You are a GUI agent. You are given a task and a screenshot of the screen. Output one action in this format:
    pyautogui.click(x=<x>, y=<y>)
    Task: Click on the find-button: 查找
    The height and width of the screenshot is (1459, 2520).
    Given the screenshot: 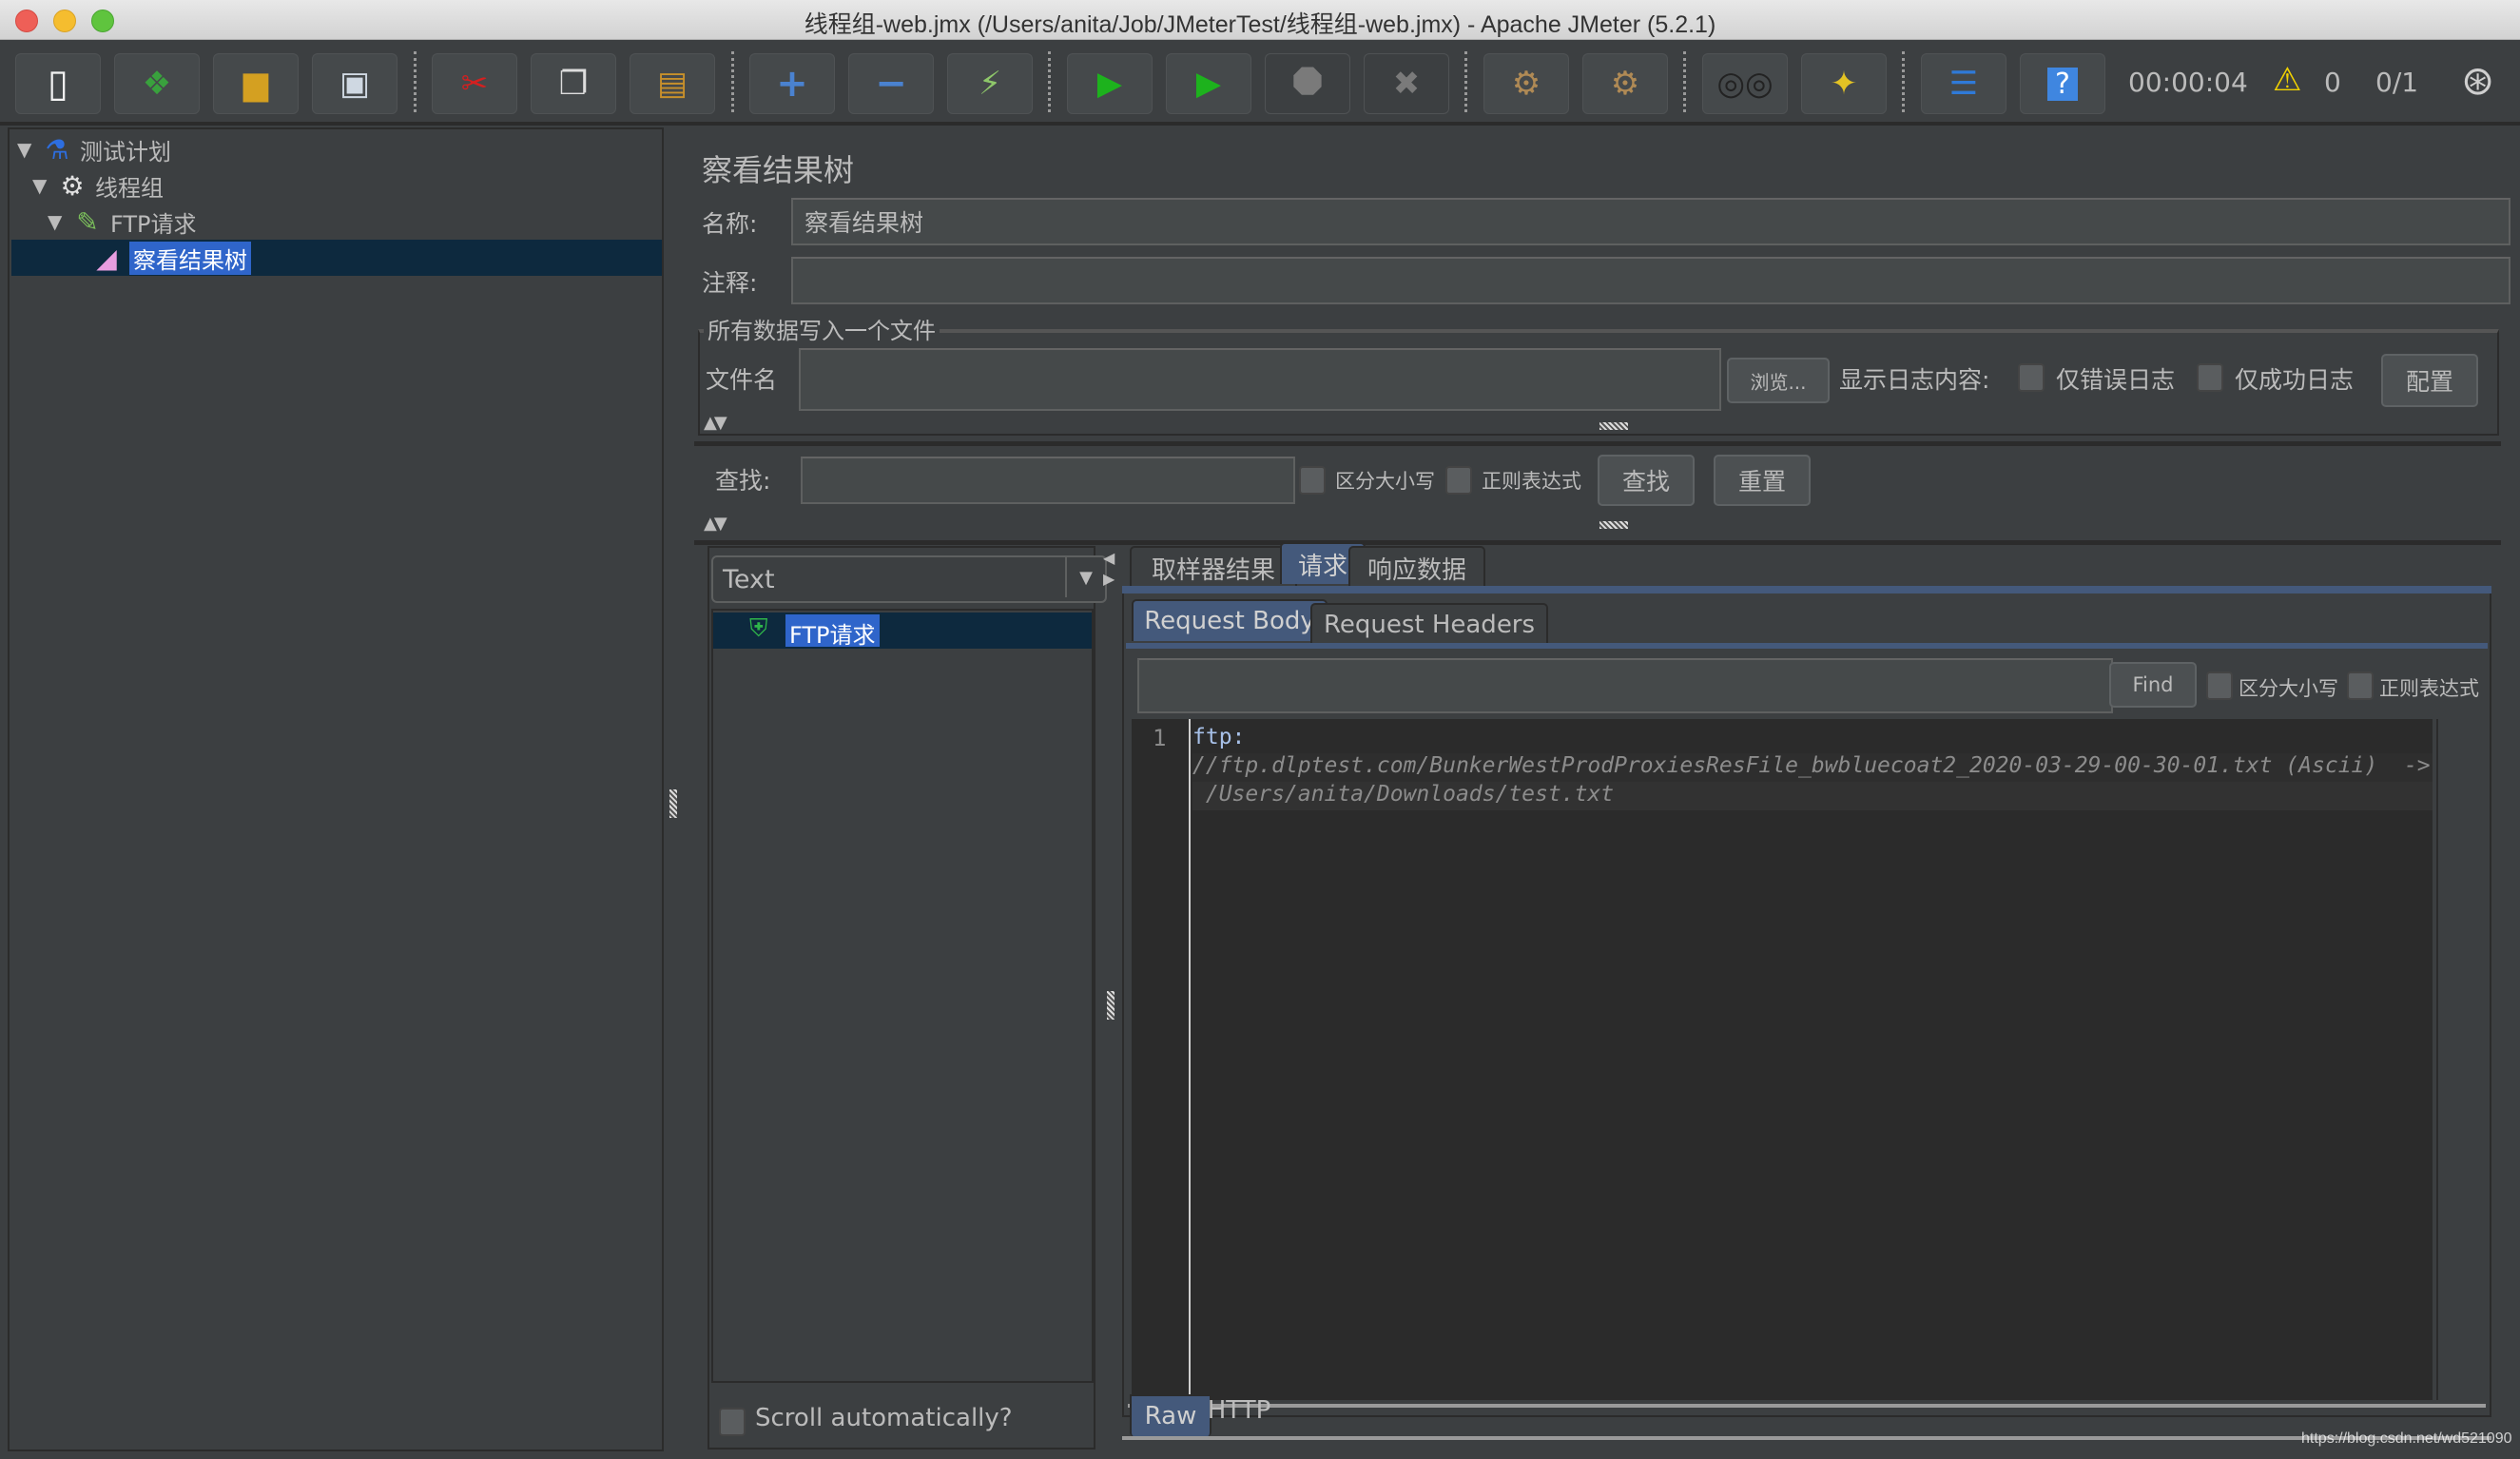 What is the action you would take?
    pyautogui.click(x=1646, y=480)
    